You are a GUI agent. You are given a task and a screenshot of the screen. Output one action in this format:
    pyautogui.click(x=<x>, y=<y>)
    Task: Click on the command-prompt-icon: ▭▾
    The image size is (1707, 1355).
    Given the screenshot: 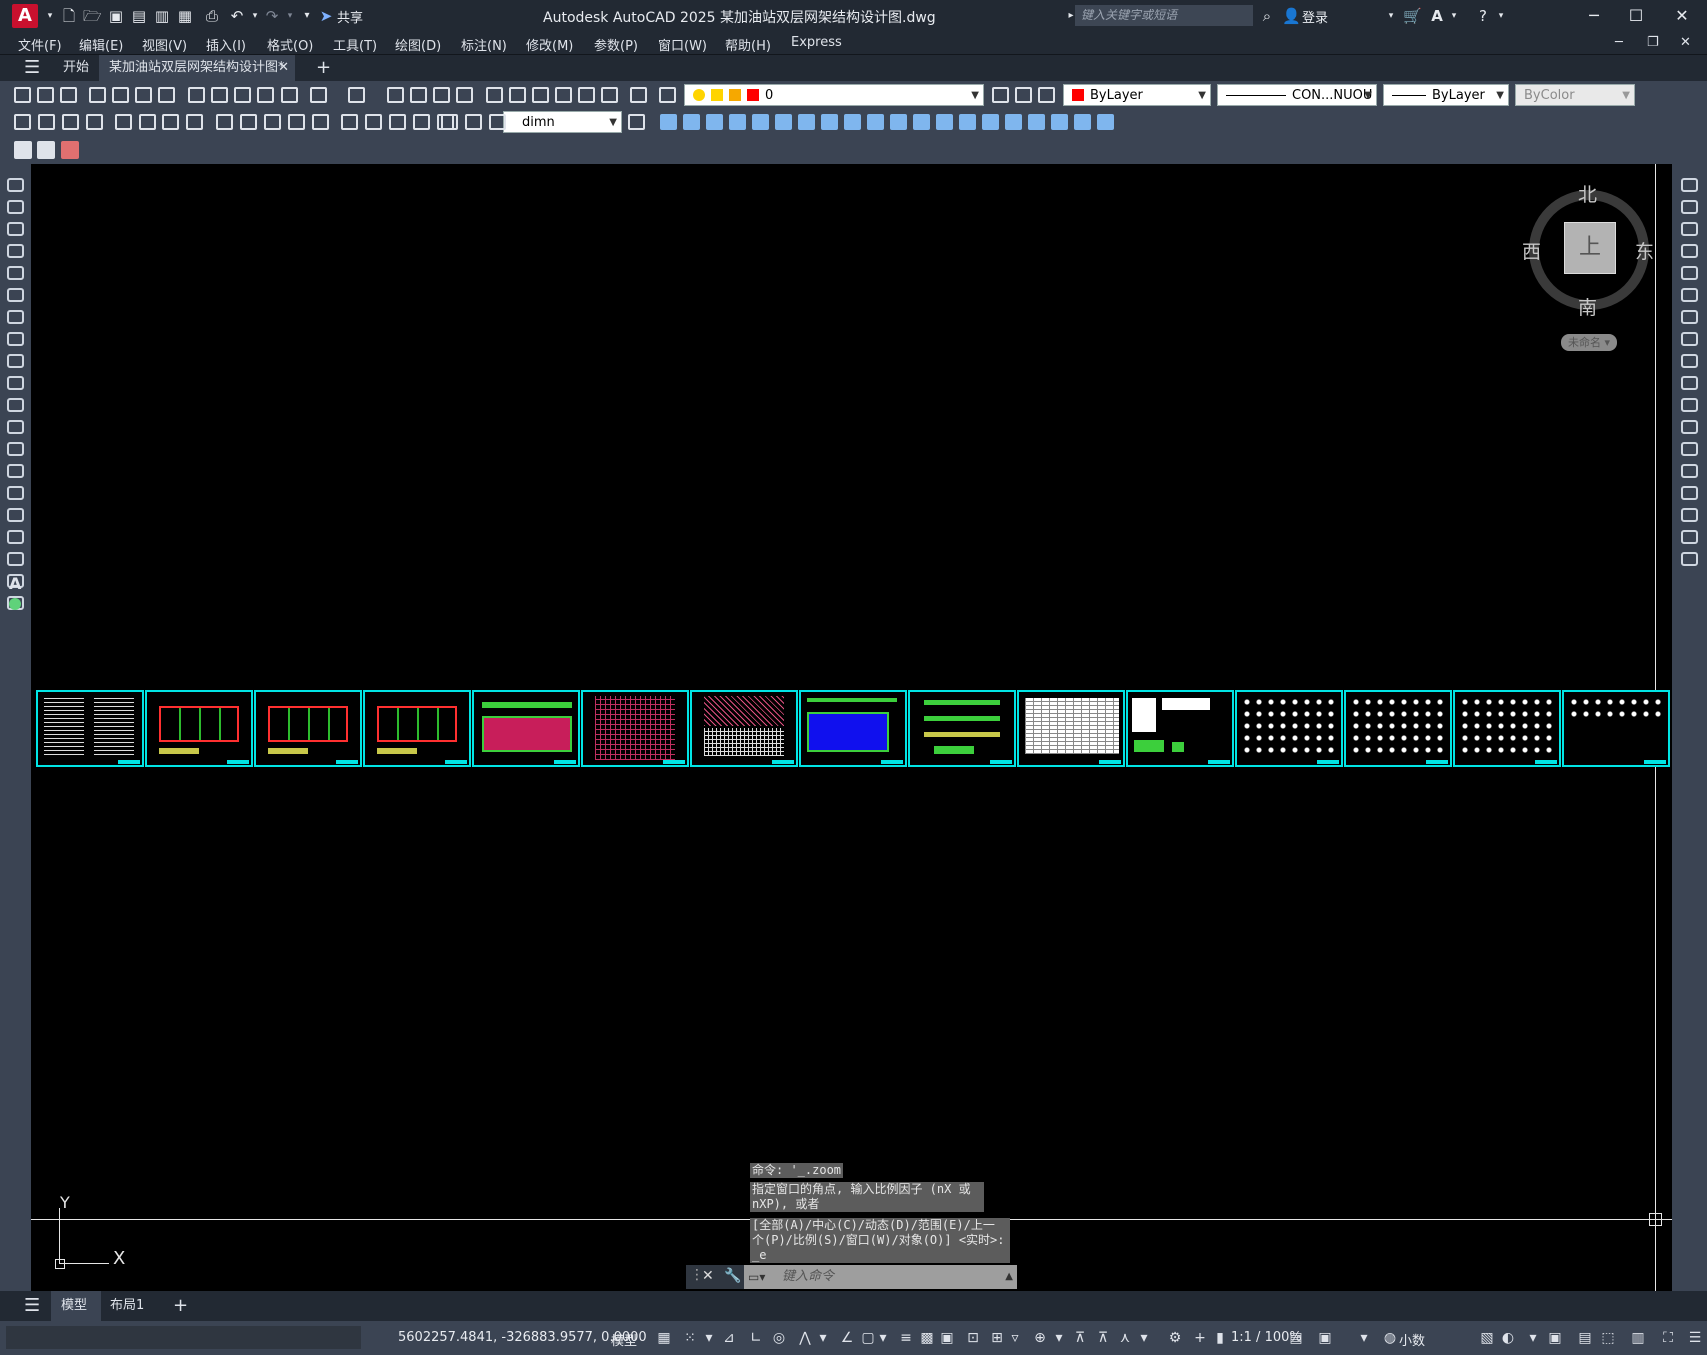 What is the action you would take?
    pyautogui.click(x=756, y=1277)
    